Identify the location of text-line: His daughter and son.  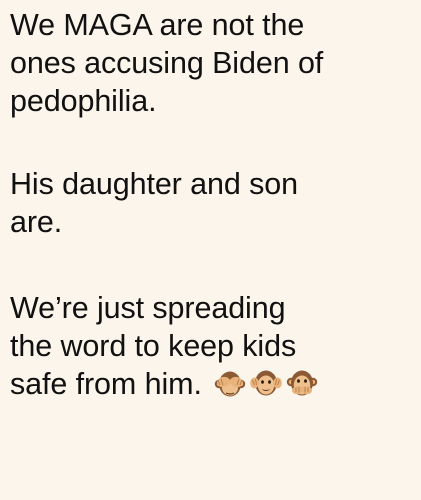
(154, 184).